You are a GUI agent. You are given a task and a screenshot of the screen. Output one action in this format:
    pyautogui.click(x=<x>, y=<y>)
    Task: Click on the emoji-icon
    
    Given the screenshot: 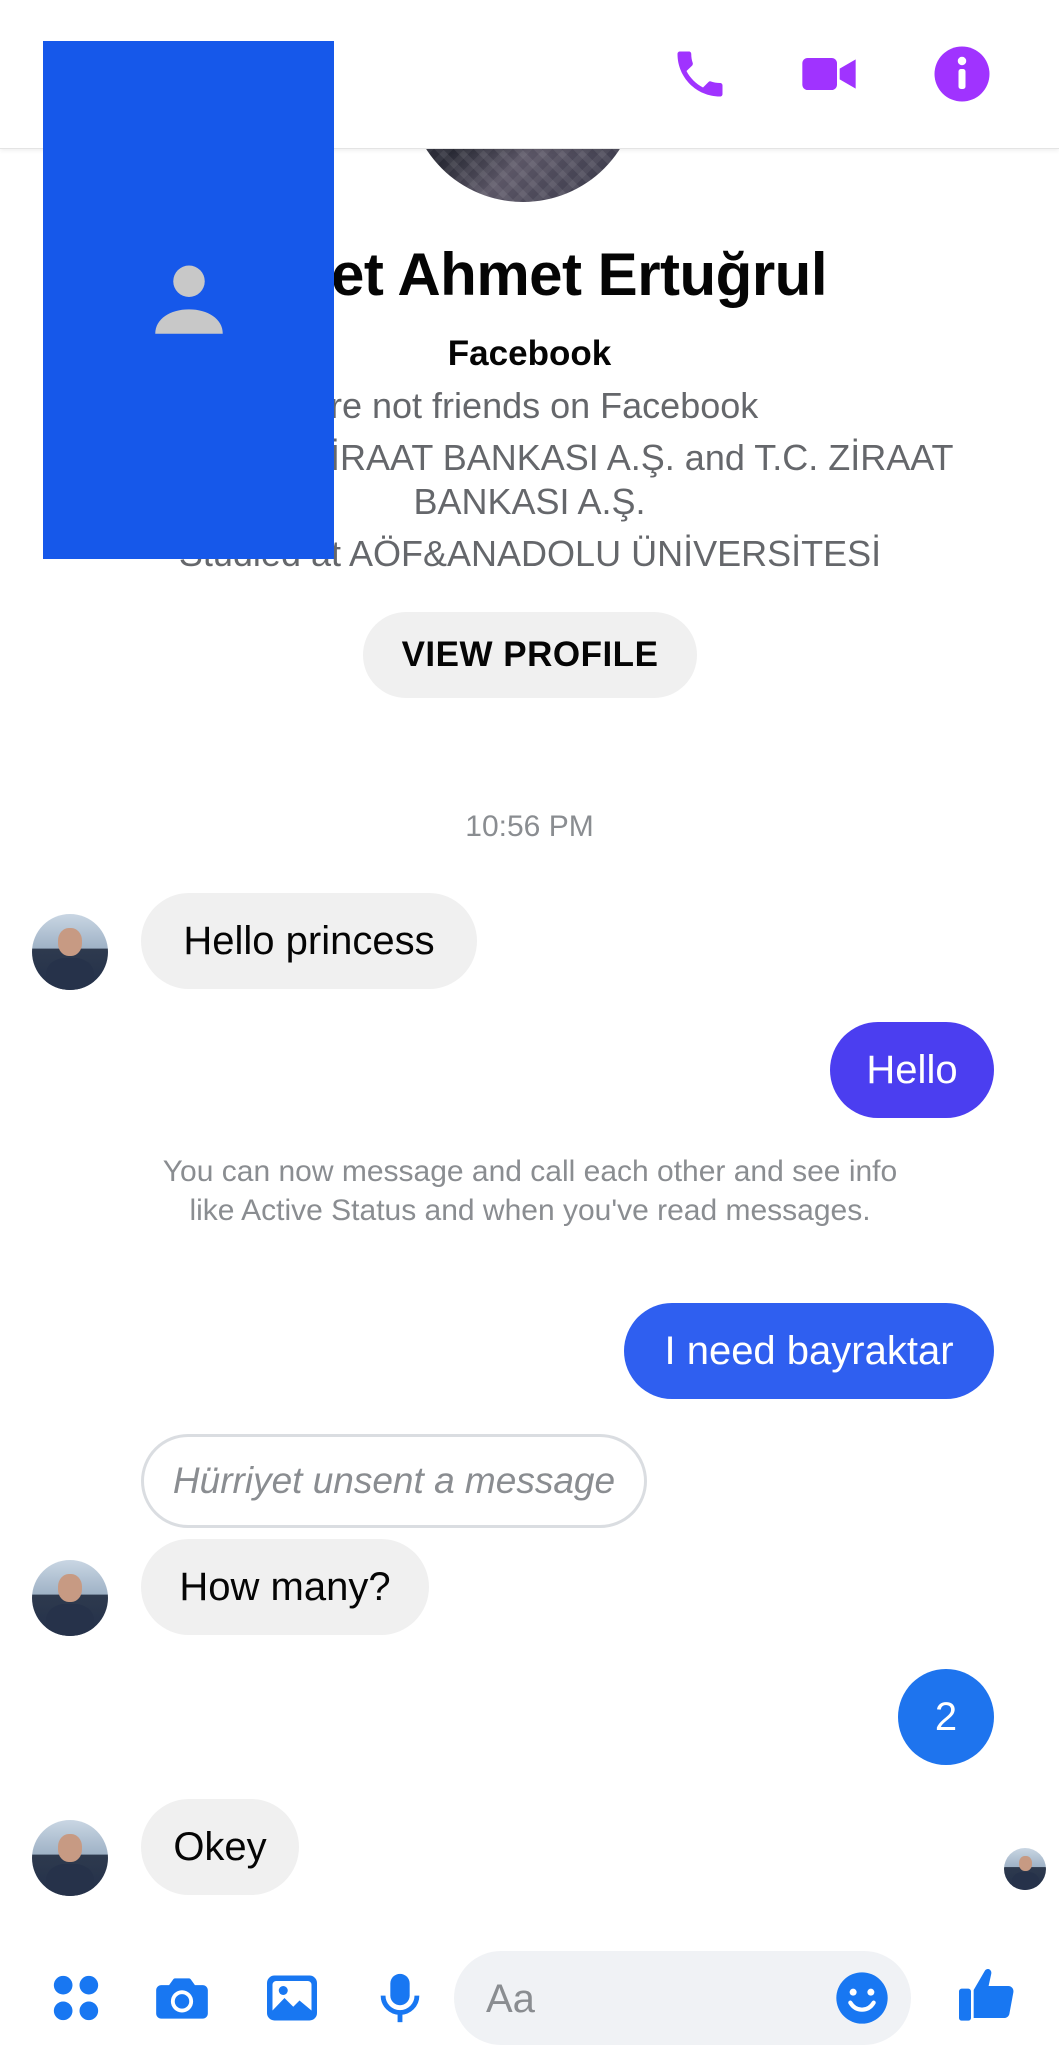 What is the action you would take?
    pyautogui.click(x=862, y=1998)
    